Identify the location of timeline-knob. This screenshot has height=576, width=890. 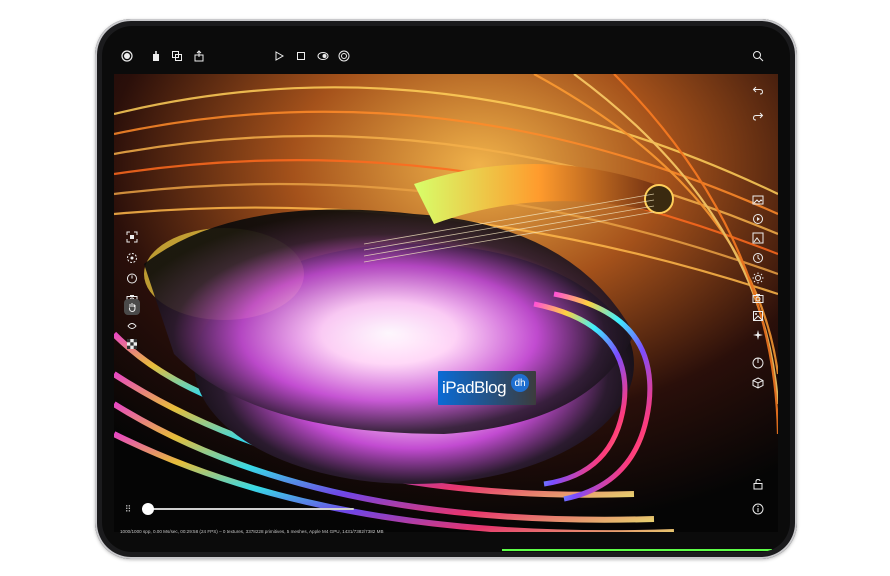
(148, 509).